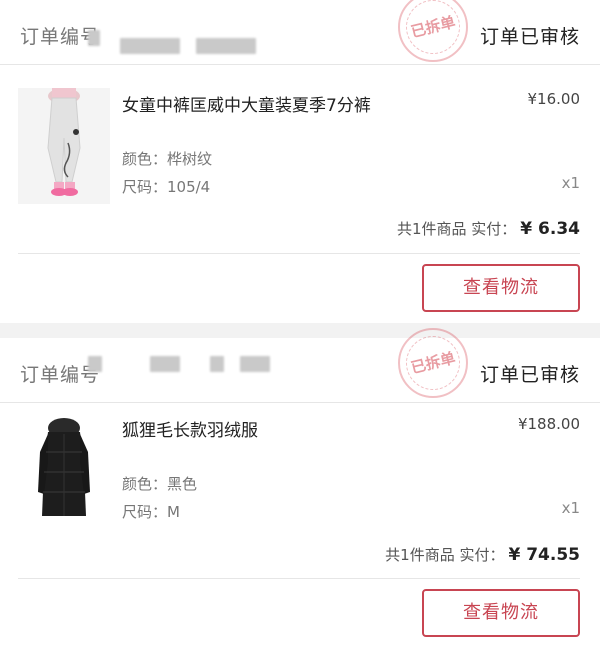  I want to click on product-price: ¥16.00, so click(554, 99).